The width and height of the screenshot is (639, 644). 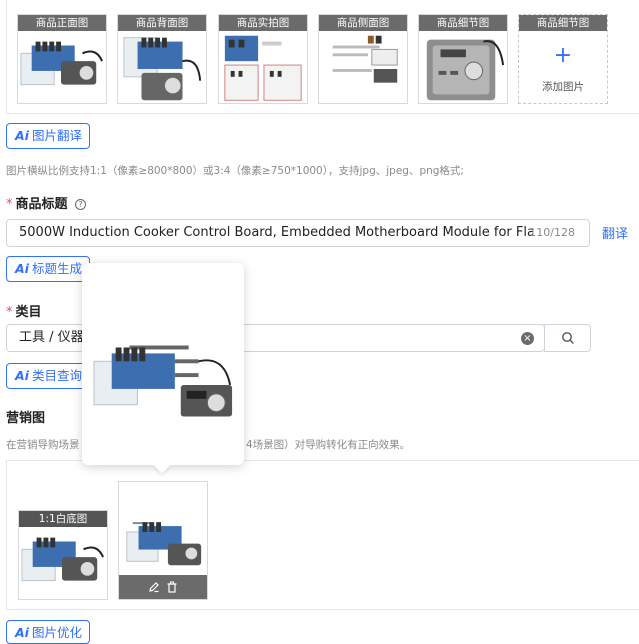 What do you see at coordinates (28, 312) in the screenshot?
I see `category-label-text: 类目` at bounding box center [28, 312].